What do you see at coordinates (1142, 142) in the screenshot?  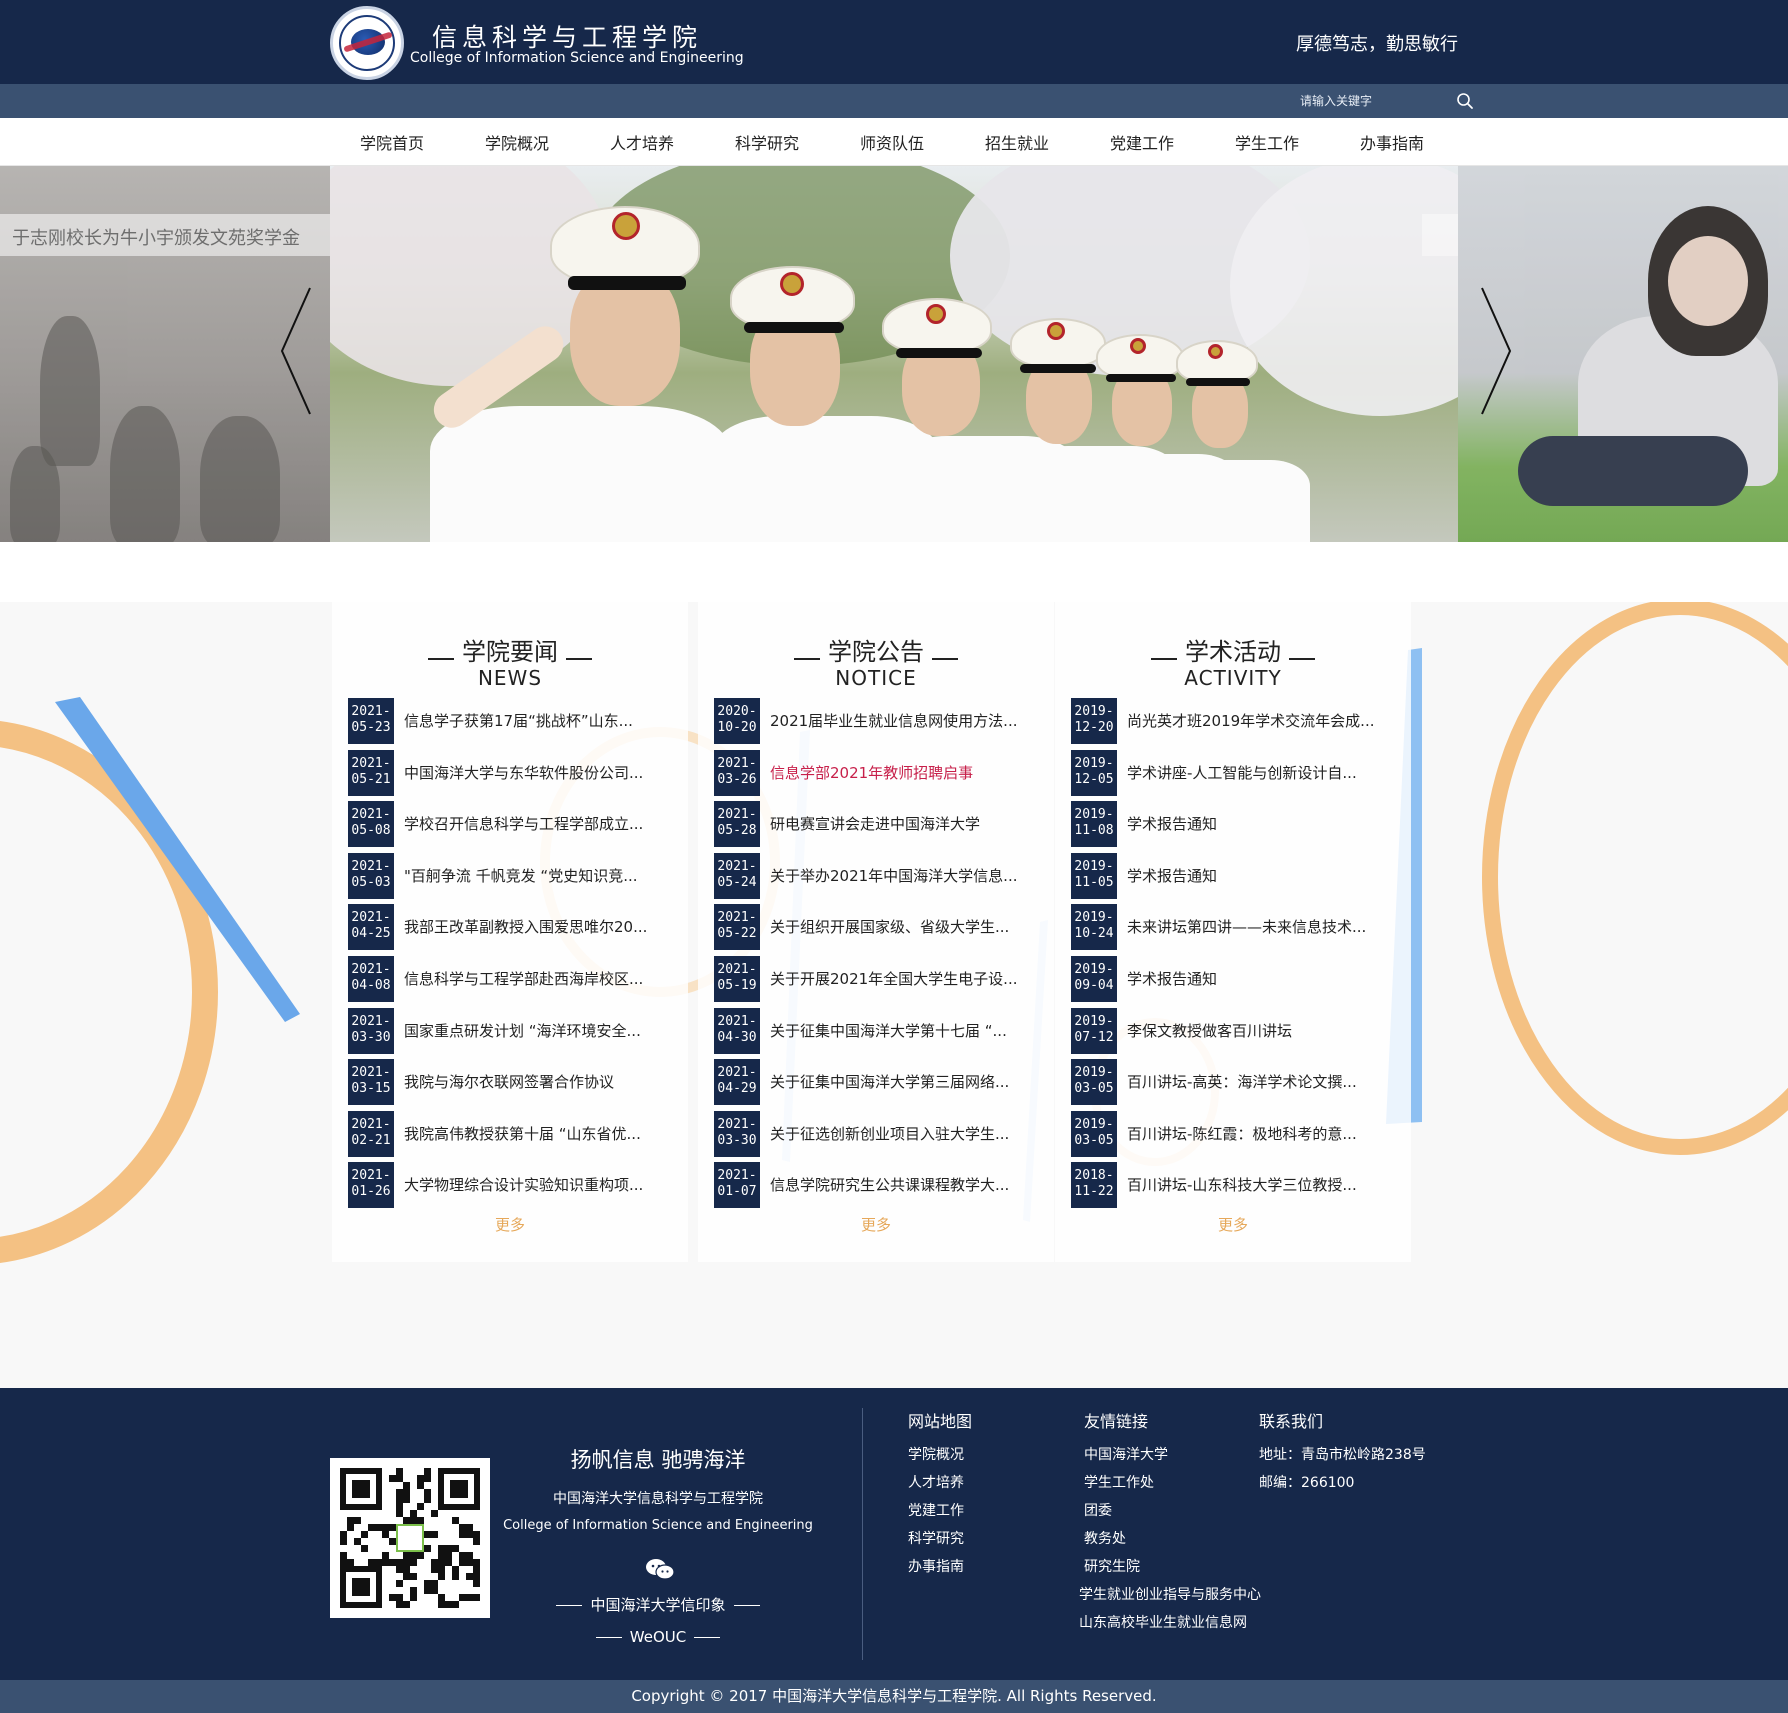 I see `nav-party: 党建工作` at bounding box center [1142, 142].